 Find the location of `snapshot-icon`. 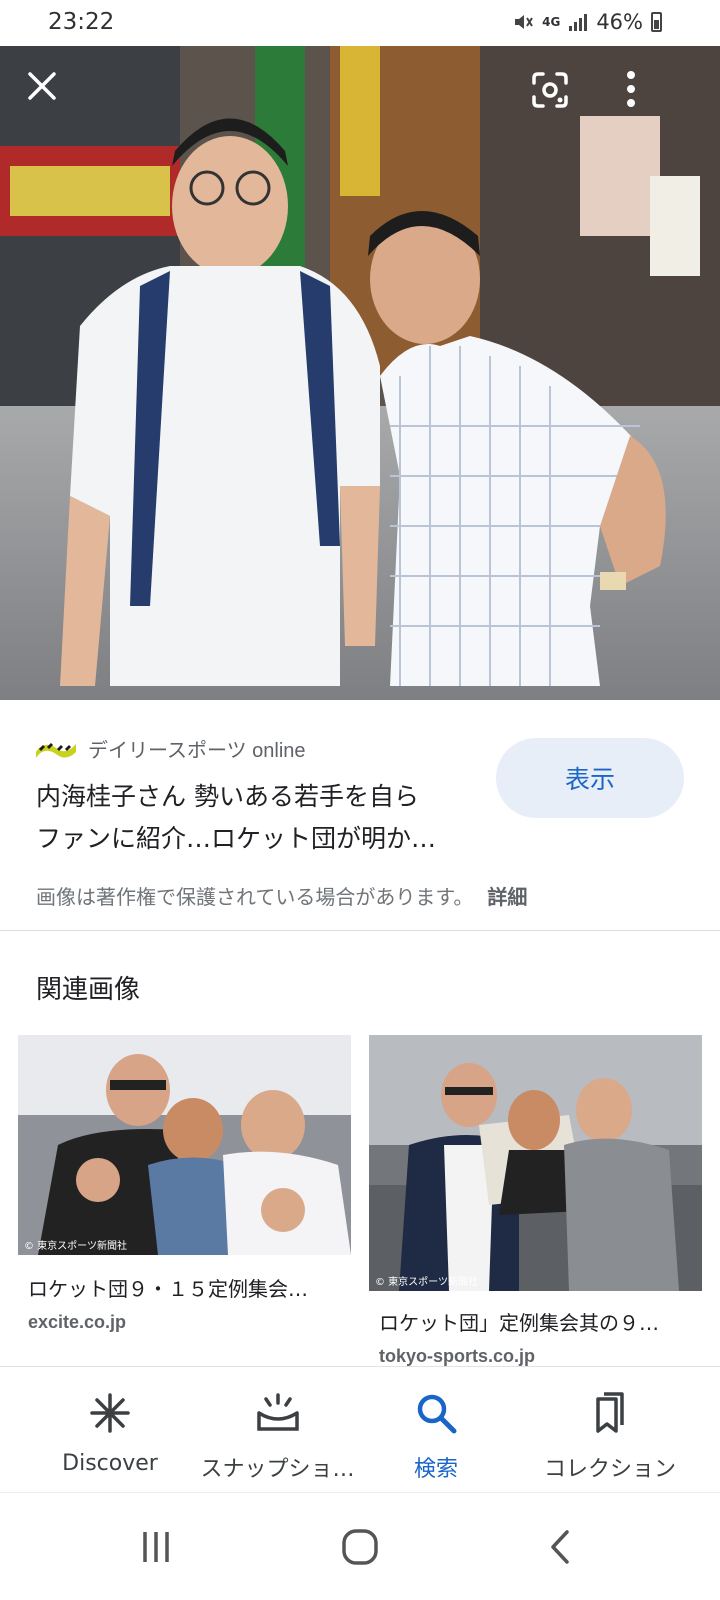

snapshot-icon is located at coordinates (278, 1413).